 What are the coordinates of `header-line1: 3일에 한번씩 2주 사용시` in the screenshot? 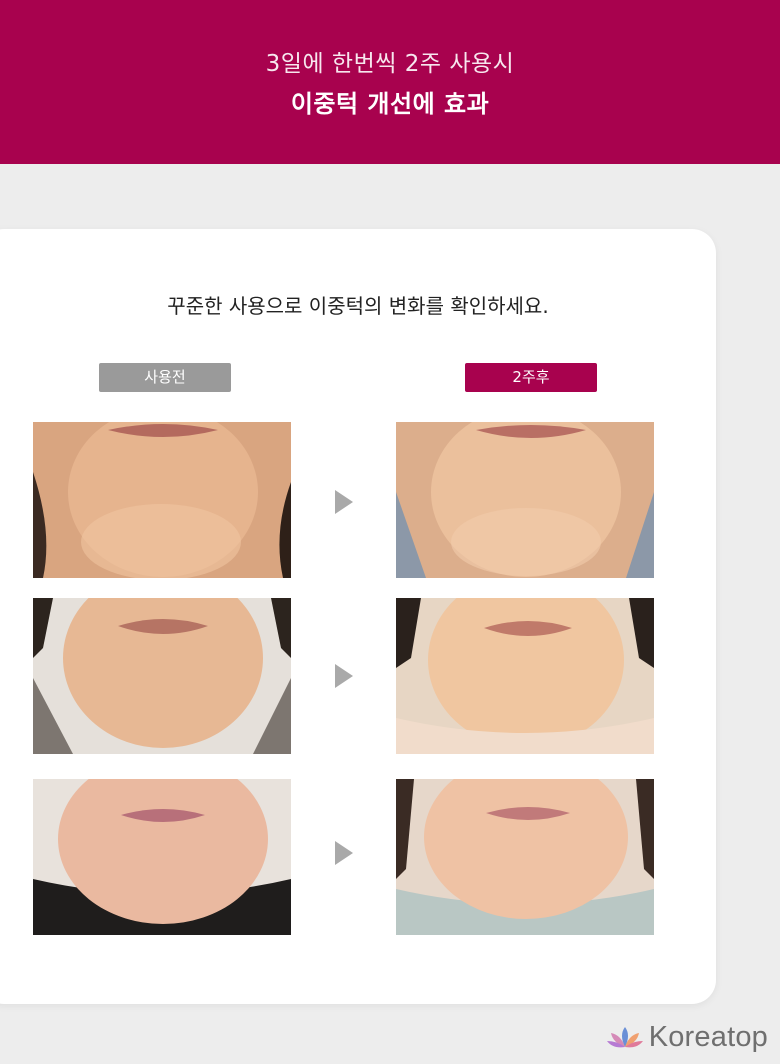 It's located at (390, 64).